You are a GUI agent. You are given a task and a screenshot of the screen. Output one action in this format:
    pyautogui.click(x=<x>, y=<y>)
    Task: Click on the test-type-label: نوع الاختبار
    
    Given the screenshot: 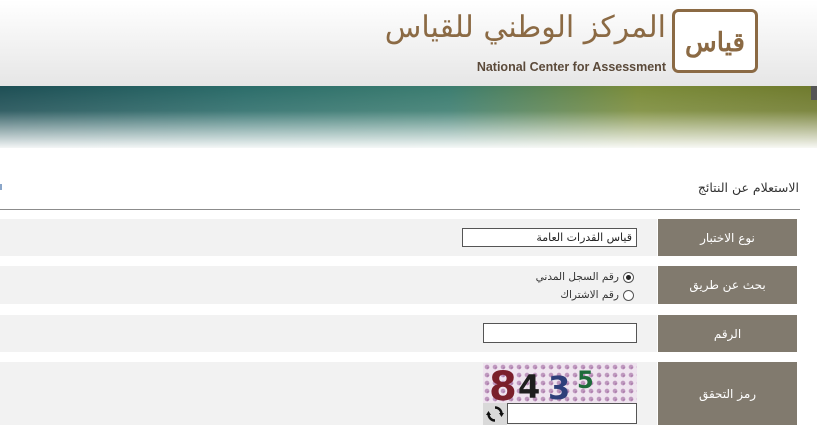 What is the action you would take?
    pyautogui.click(x=727, y=237)
    